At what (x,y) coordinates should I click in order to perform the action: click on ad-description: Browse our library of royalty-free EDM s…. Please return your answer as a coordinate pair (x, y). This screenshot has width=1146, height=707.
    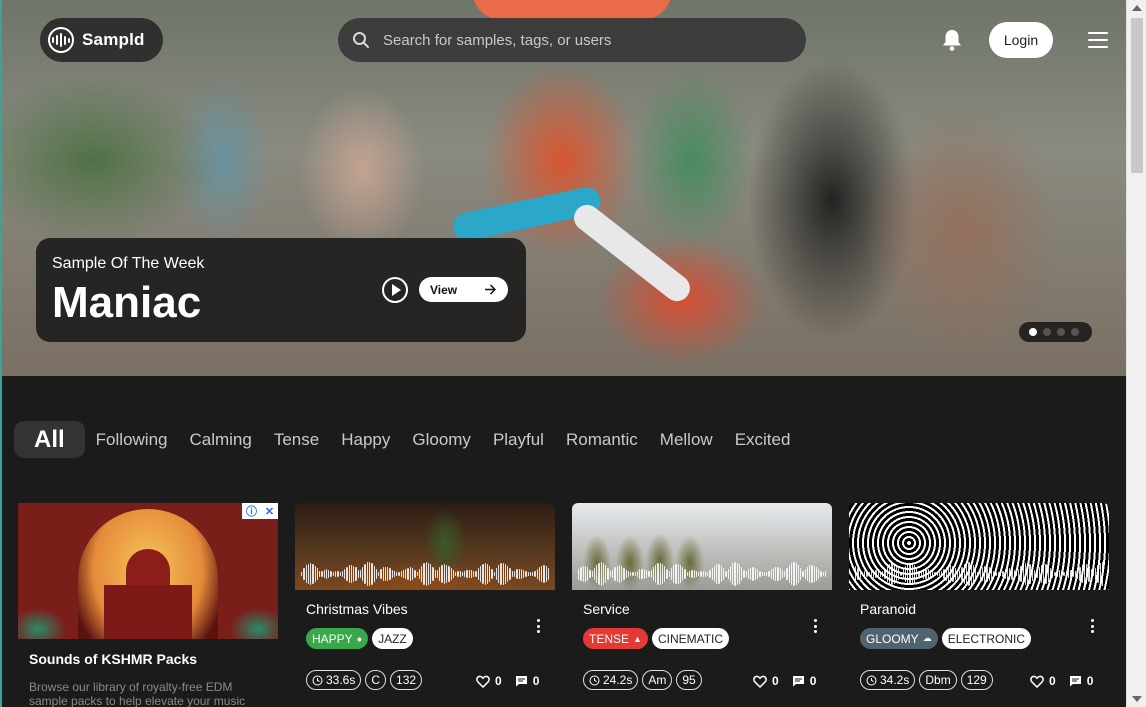
    Looking at the image, I should click on (137, 693).